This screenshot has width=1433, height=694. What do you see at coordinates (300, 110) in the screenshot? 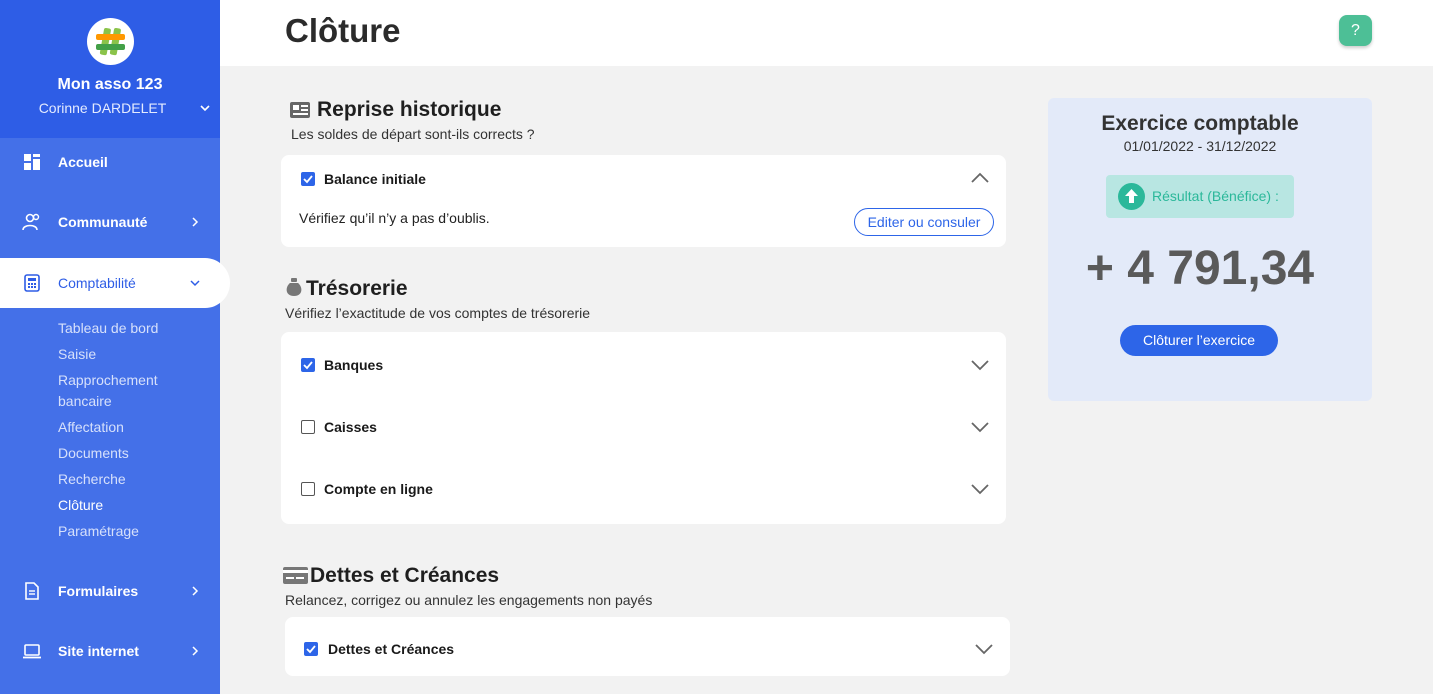
I see `newspaper-icon` at bounding box center [300, 110].